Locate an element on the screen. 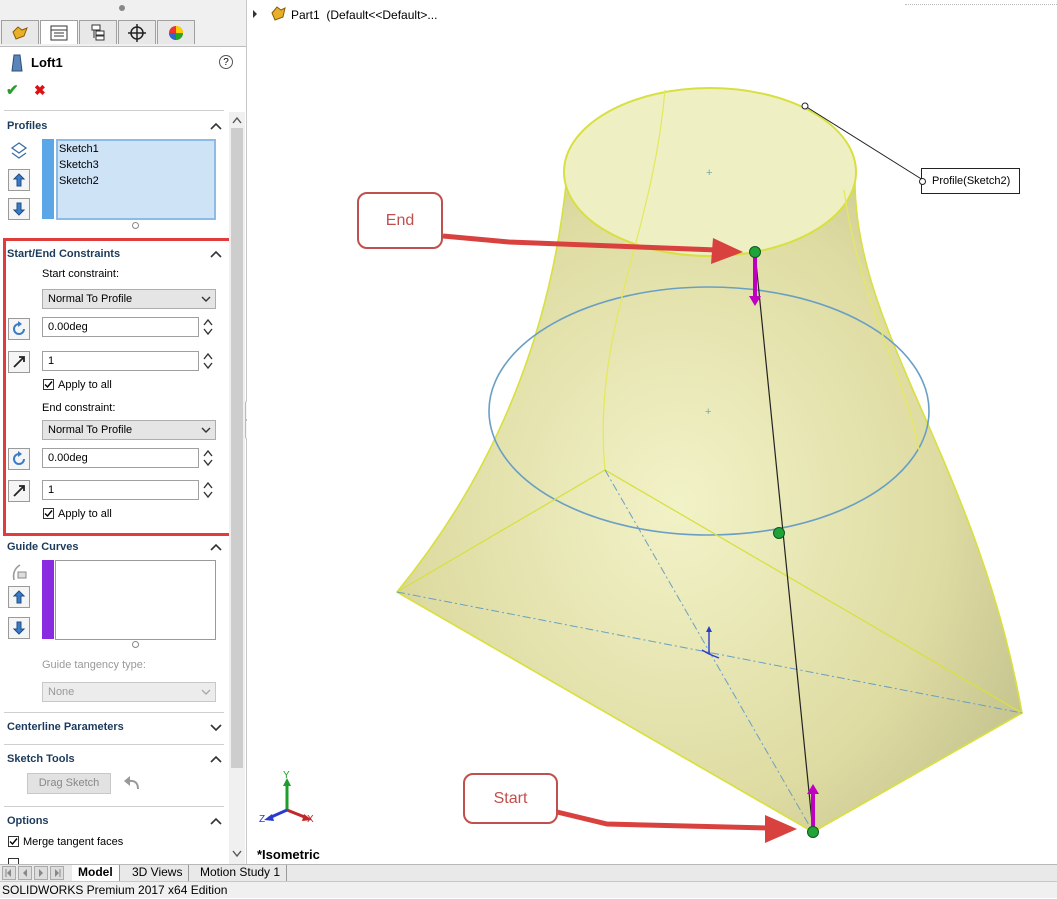 The height and width of the screenshot is (899, 1057). prev-tab-icon is located at coordinates (25, 873).